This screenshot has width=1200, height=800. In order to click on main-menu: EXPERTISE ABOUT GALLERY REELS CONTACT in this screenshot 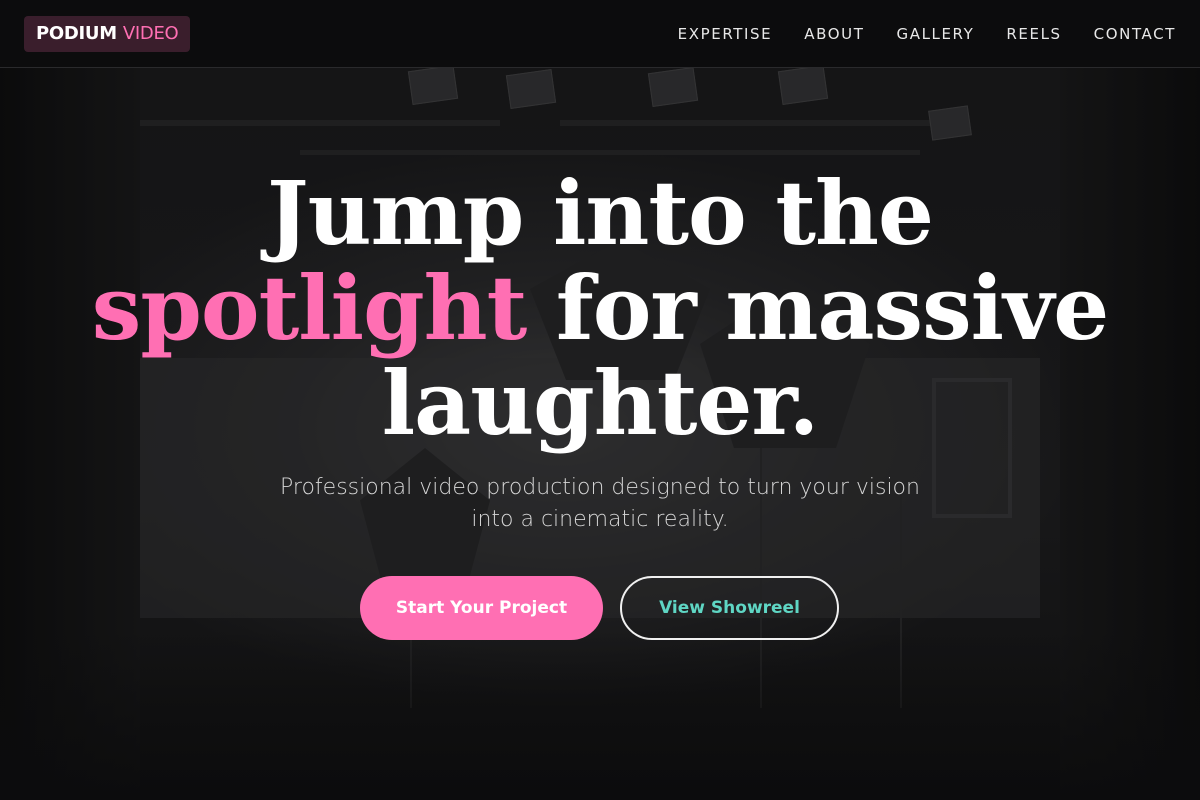, I will do `click(927, 34)`.